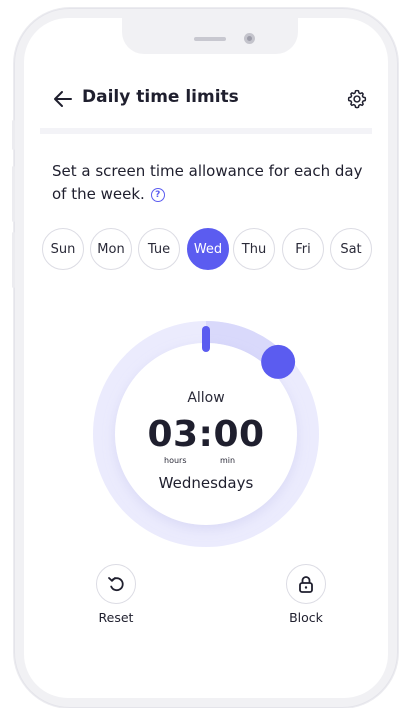  I want to click on lock-icon, so click(306, 584).